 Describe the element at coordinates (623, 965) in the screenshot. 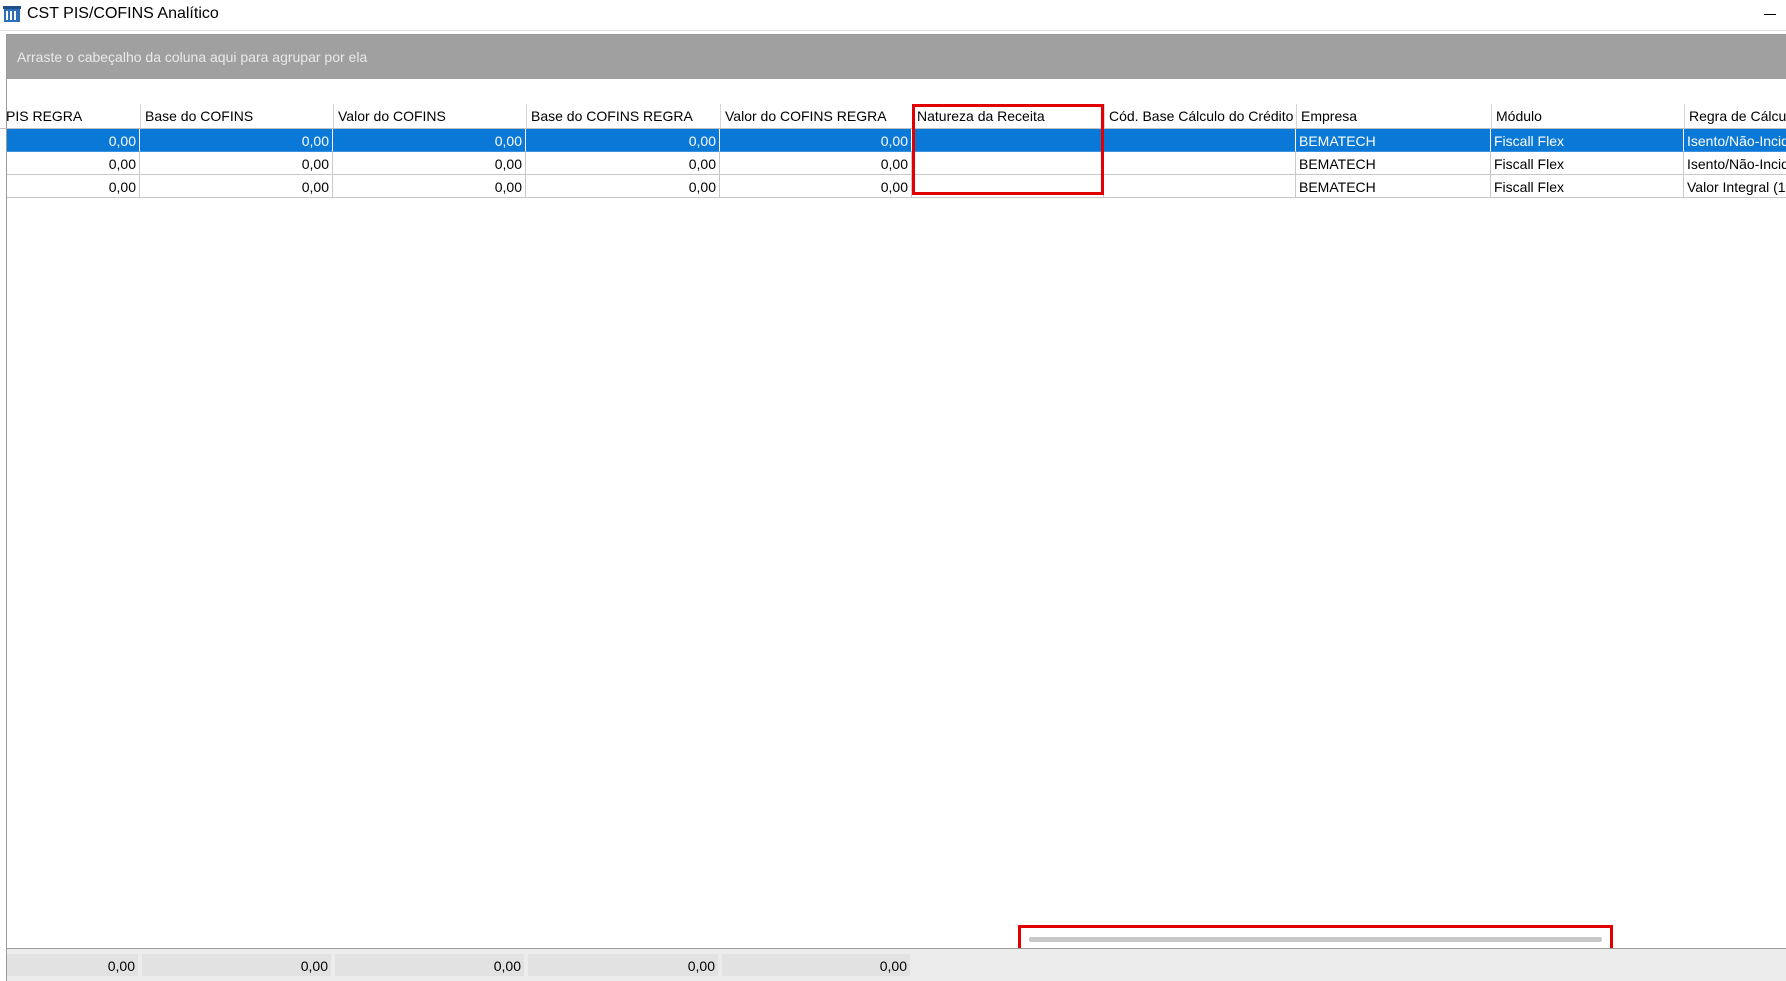

I see `total-base-cofins-regra: 0,00` at that location.